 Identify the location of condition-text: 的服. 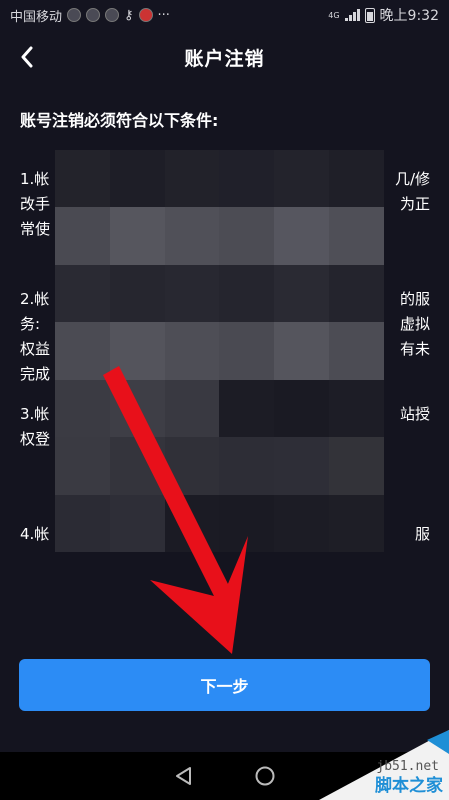
(414, 299).